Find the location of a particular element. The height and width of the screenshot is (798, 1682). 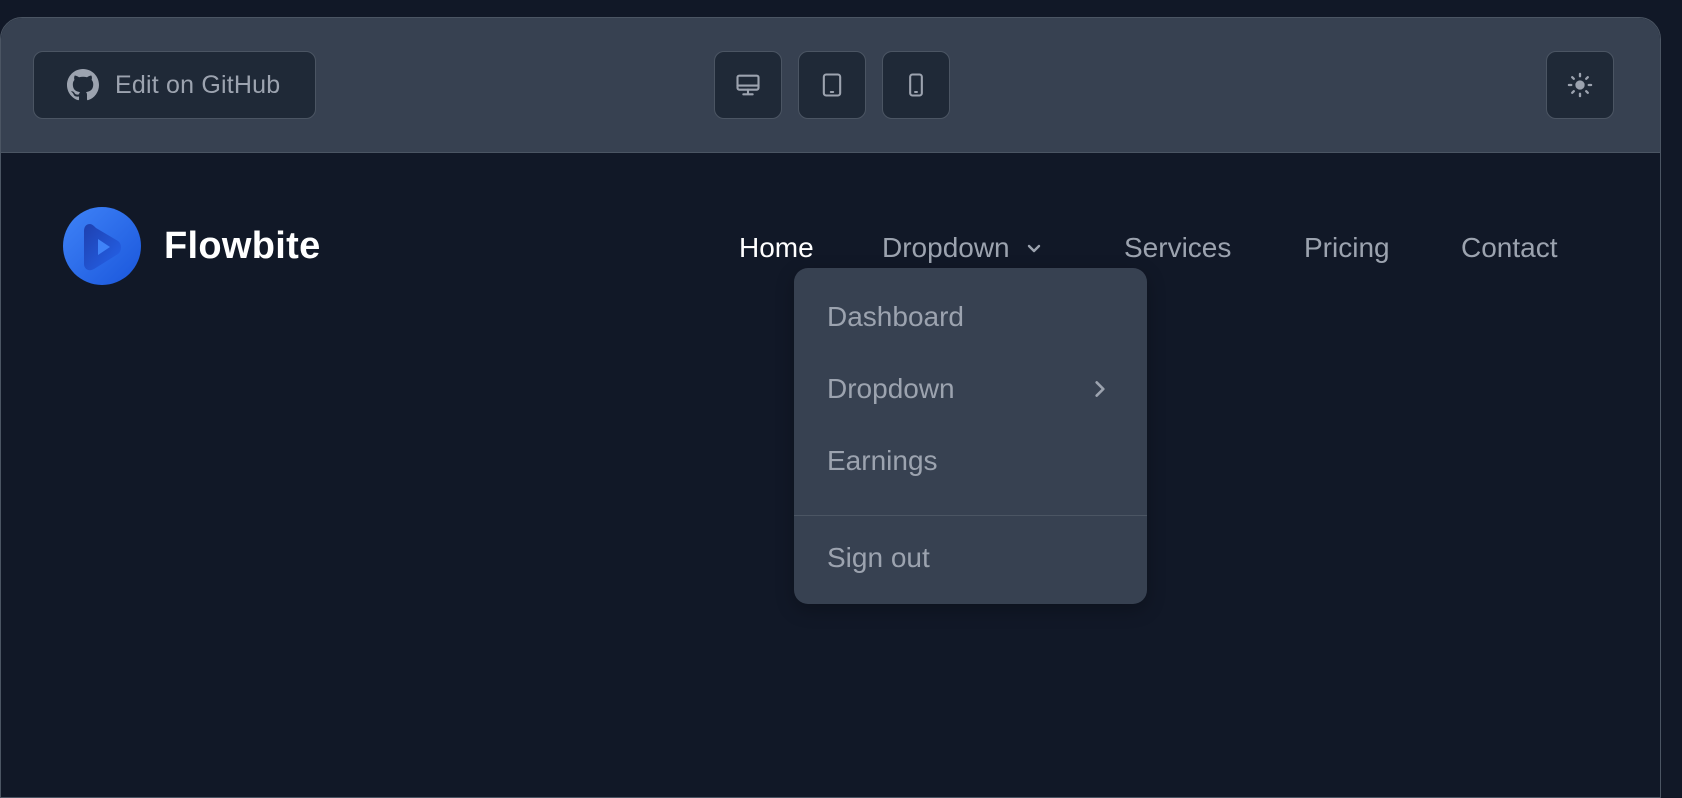

chevron-right-icon is located at coordinates (1100, 389).